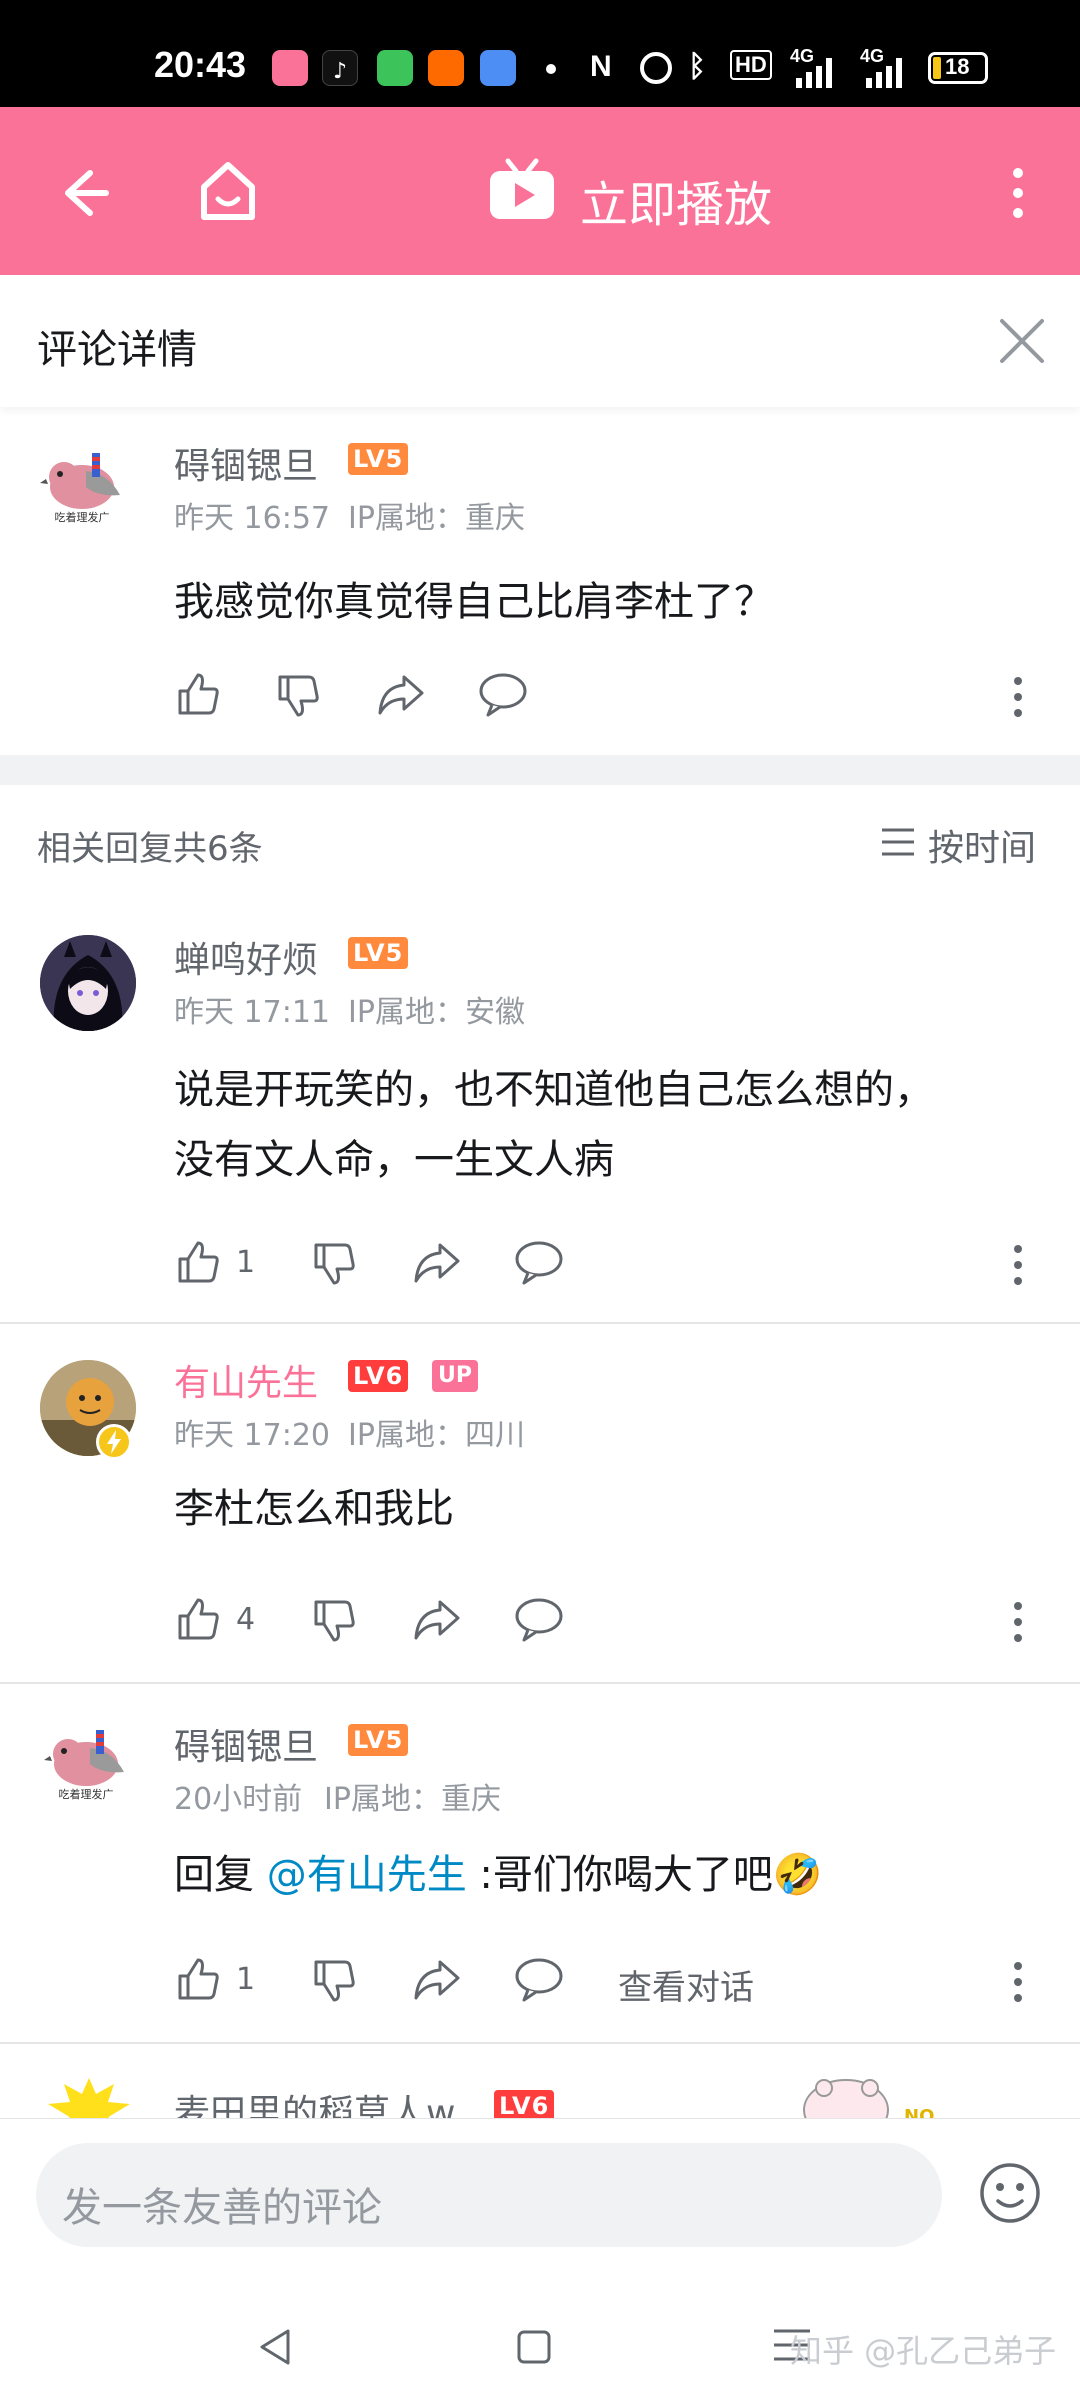  Describe the element at coordinates (117, 350) in the screenshot. I see `detail-title: 评论详情` at that location.